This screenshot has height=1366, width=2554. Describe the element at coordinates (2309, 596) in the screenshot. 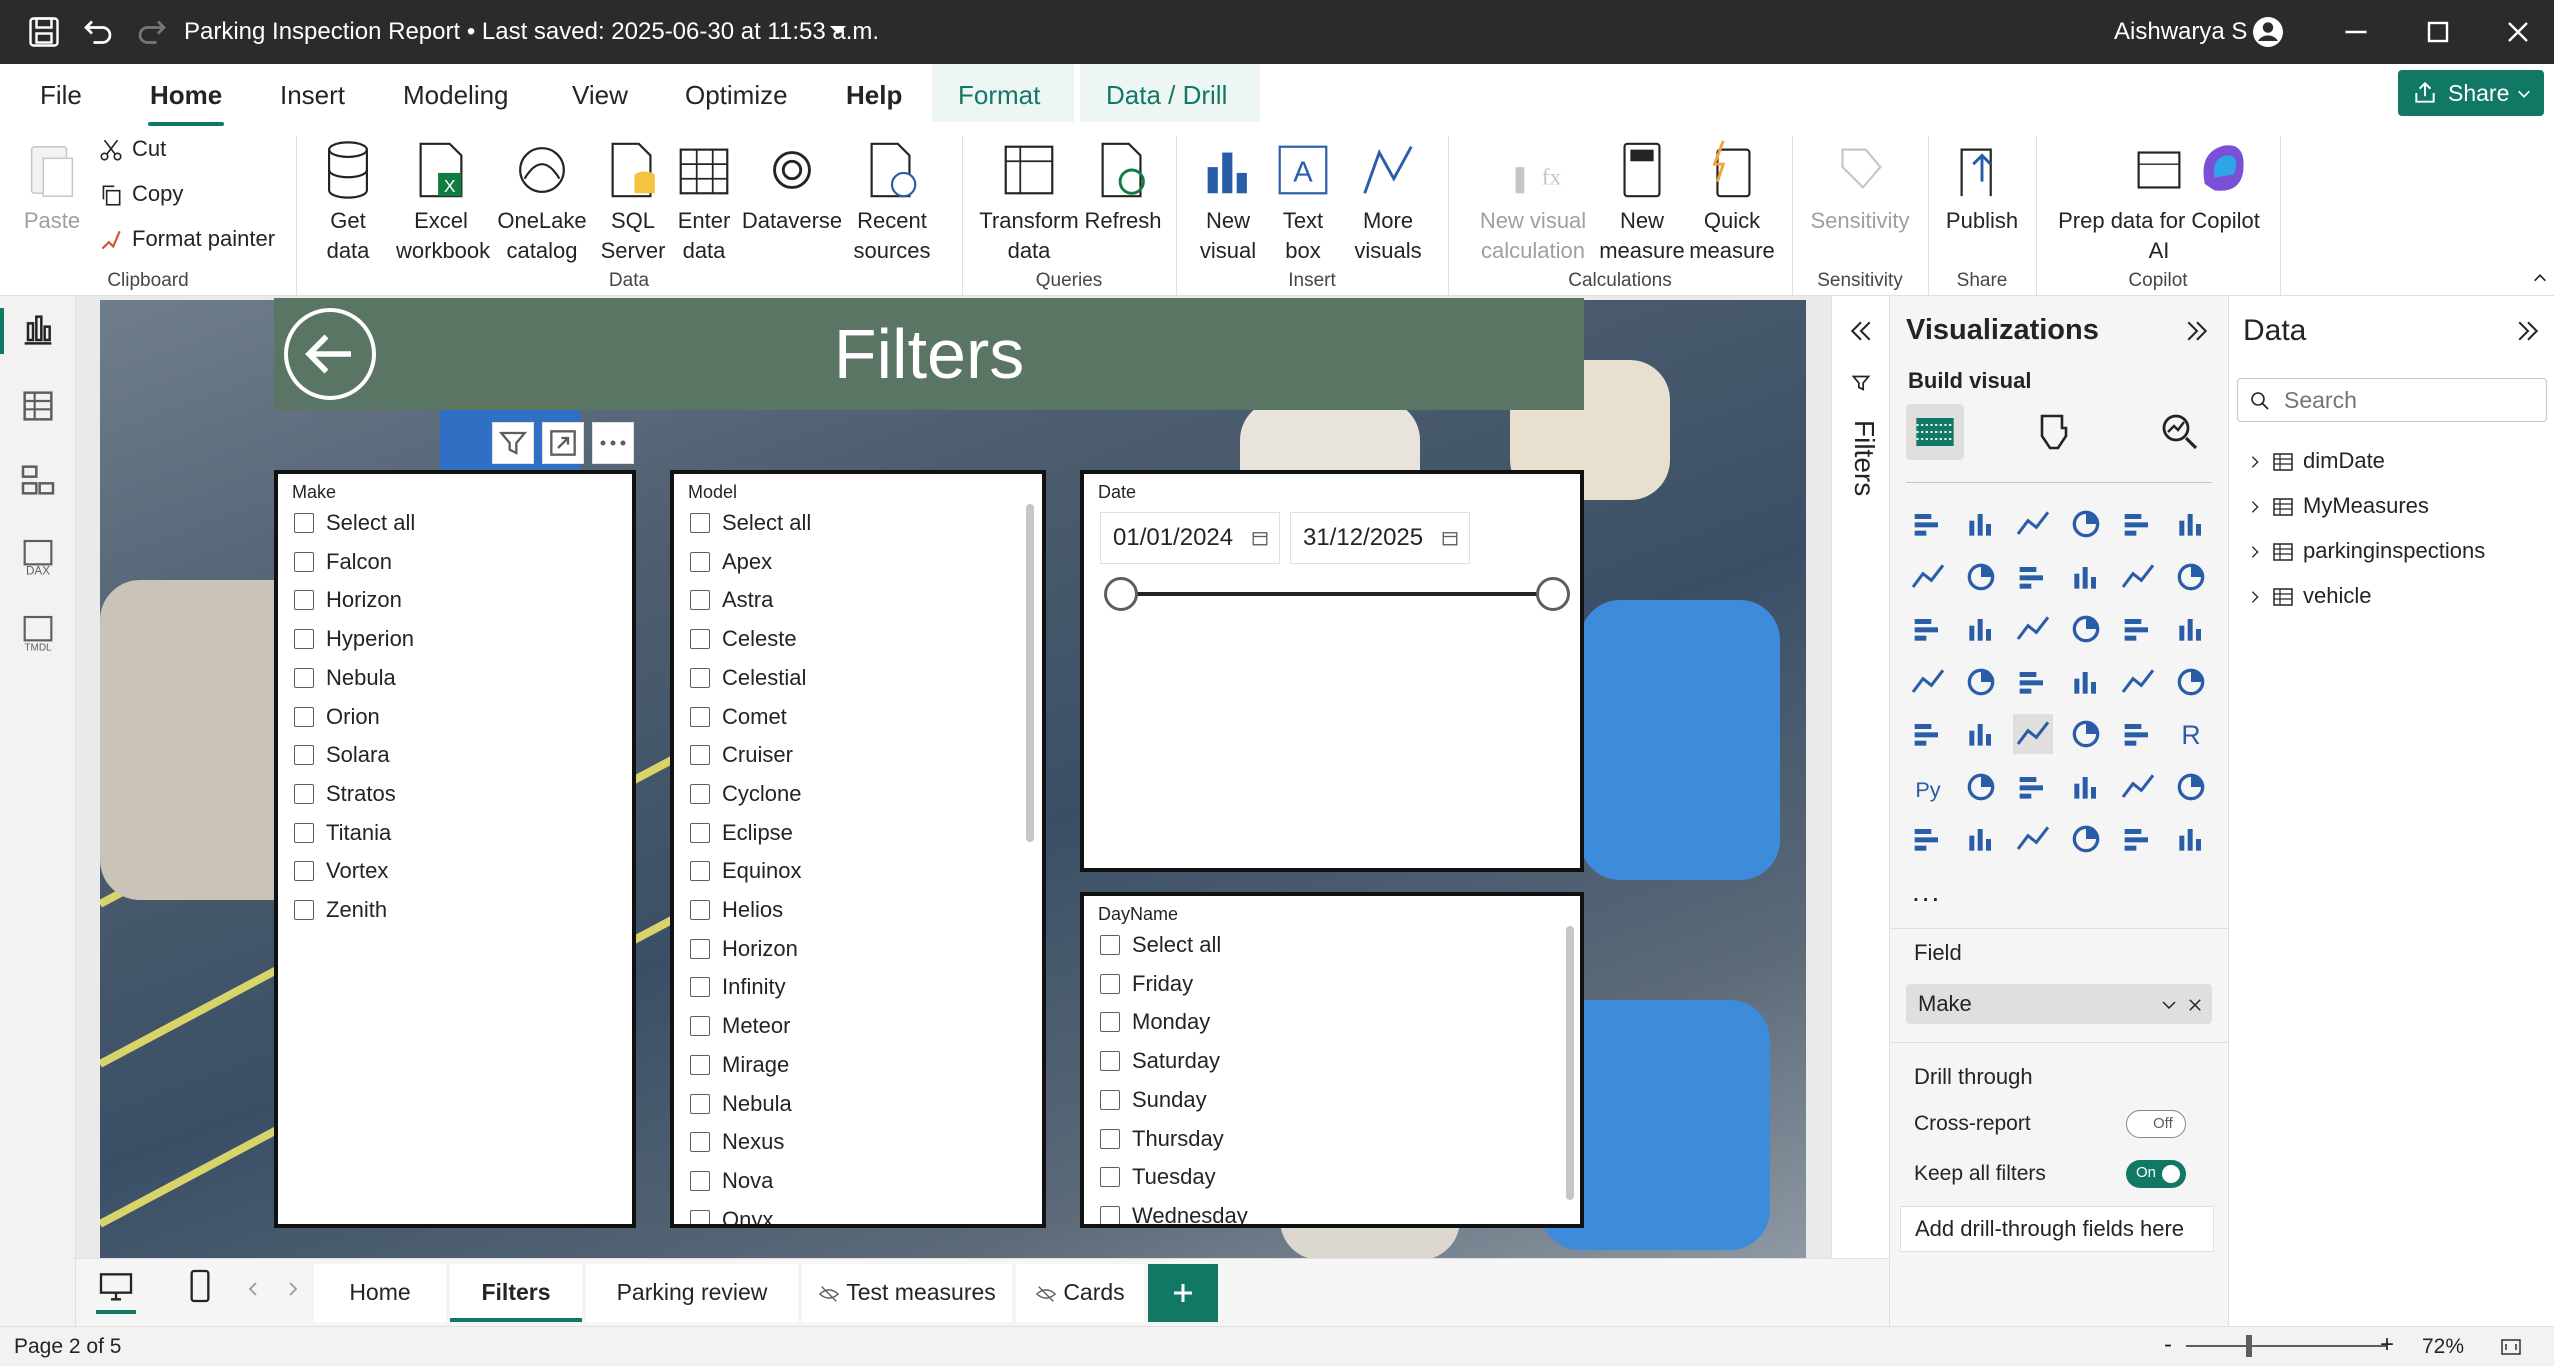

I see `data-table-item: vehicle` at that location.